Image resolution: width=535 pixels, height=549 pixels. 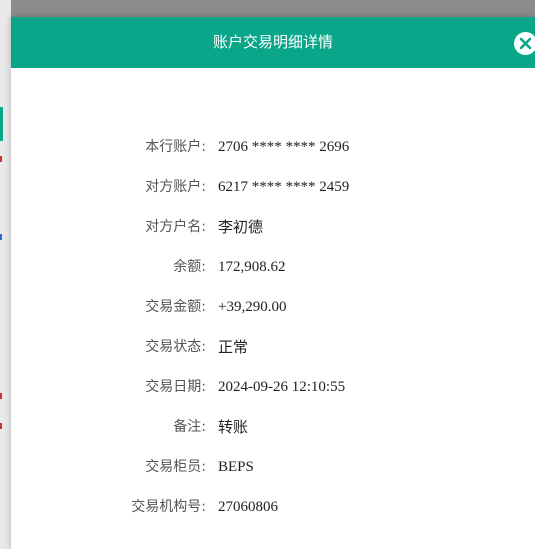 What do you see at coordinates (236, 467) in the screenshot?
I see `detail-value-teller: BEPS` at bounding box center [236, 467].